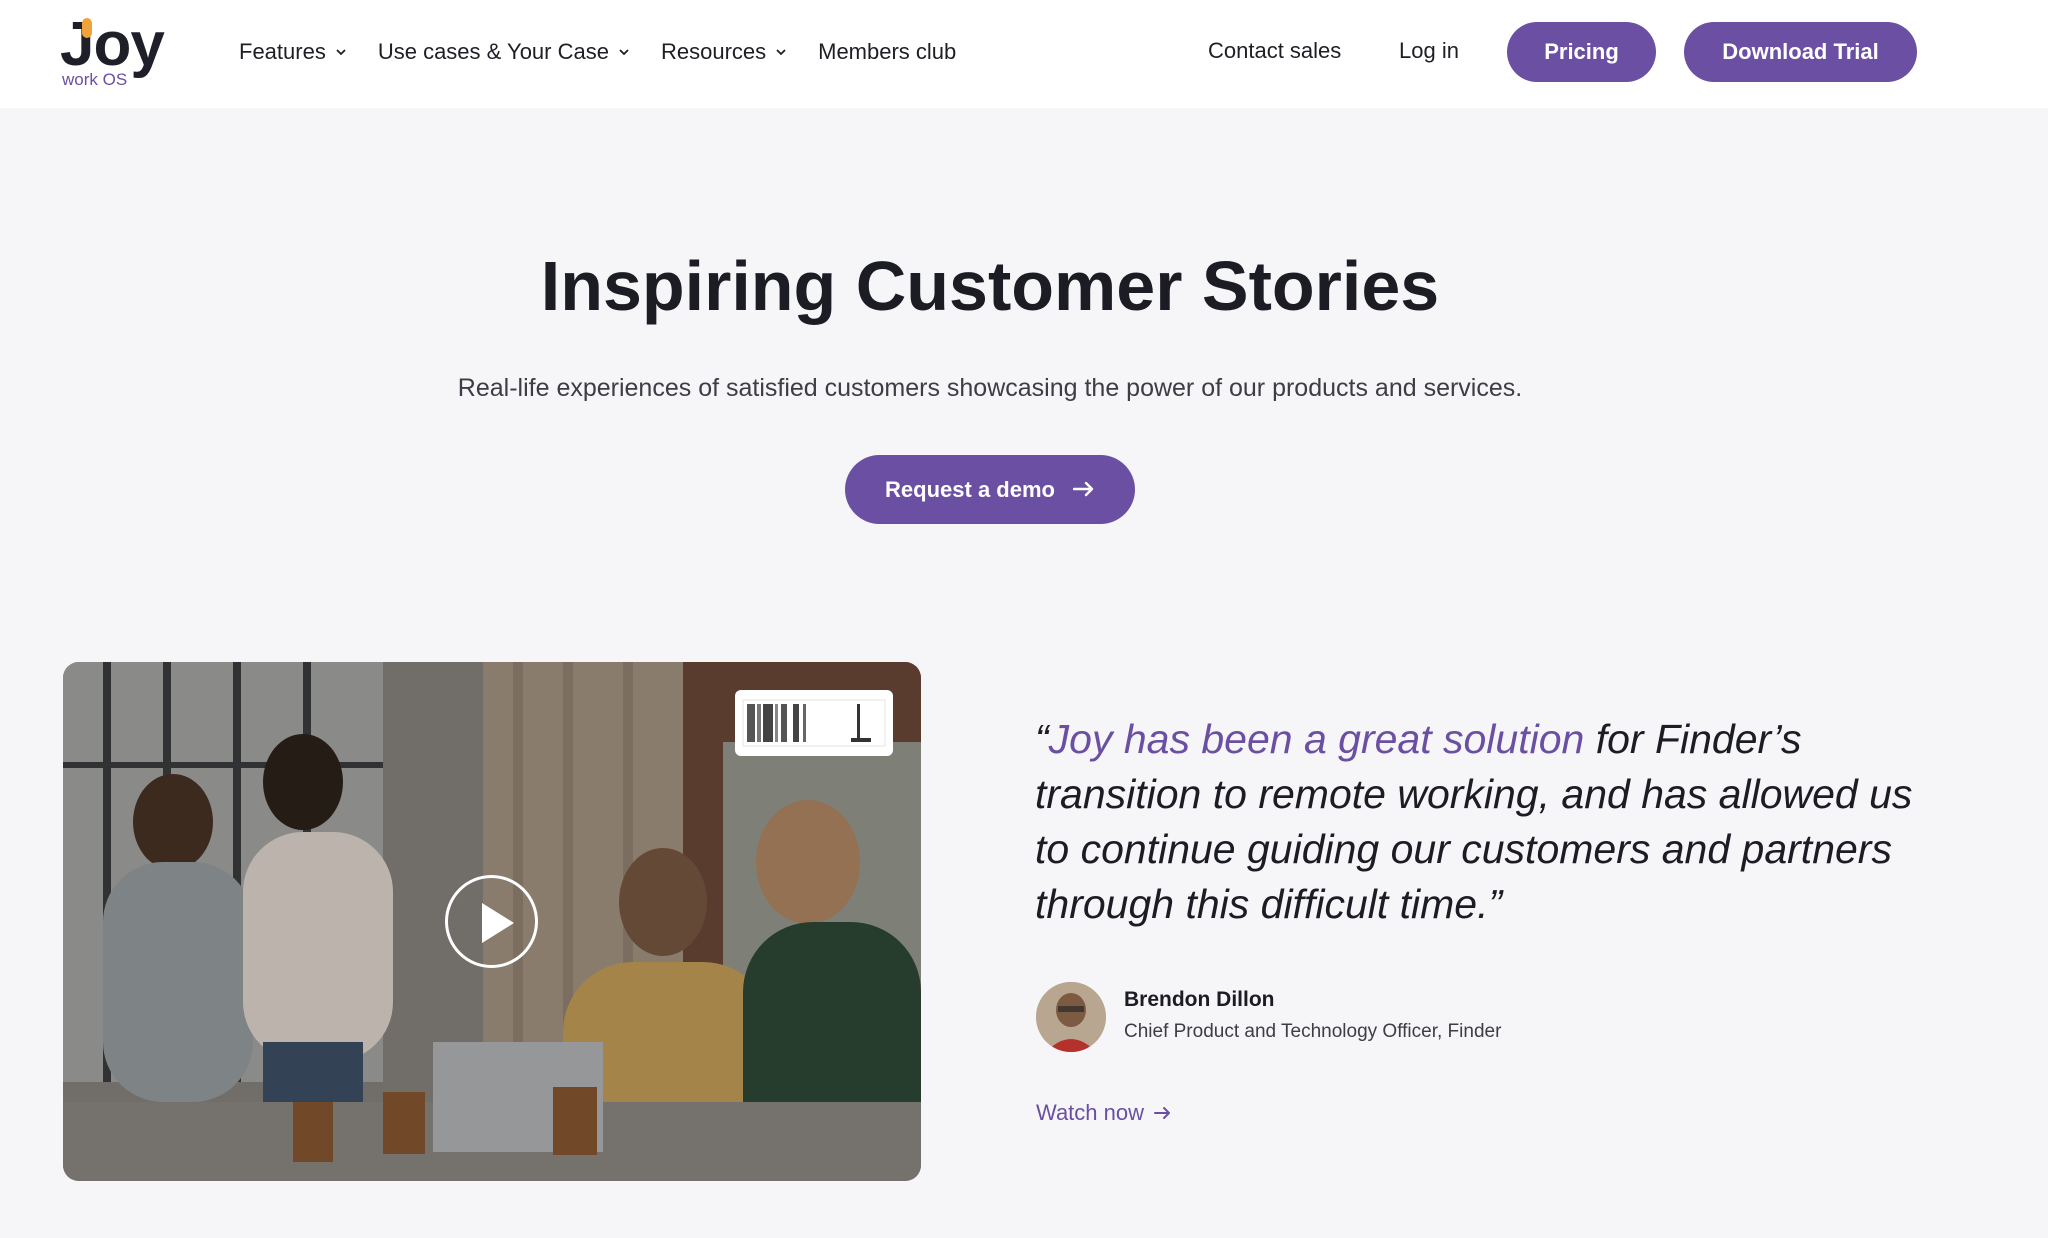 This screenshot has height=1238, width=2048. What do you see at coordinates (814, 723) in the screenshot?
I see `partner-logo-badge` at bounding box center [814, 723].